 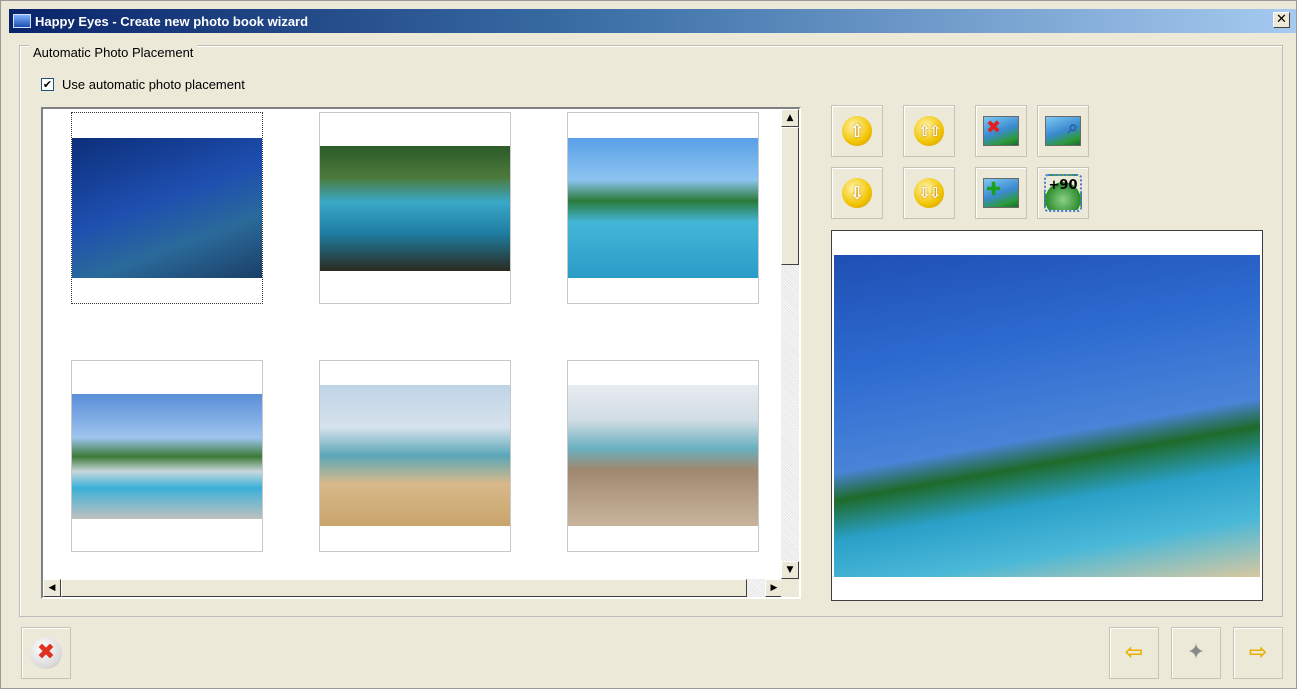 I want to click on cancel-button: ✖, so click(x=46, y=653).